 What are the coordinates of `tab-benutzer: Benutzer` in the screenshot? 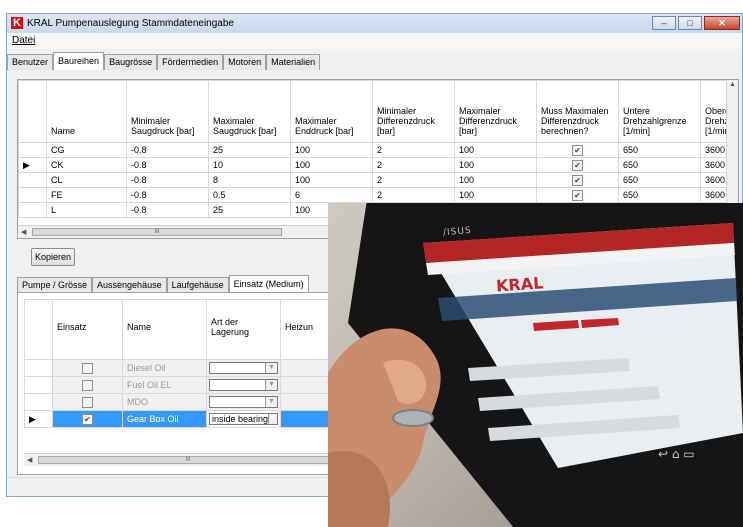 It's located at (30, 62).